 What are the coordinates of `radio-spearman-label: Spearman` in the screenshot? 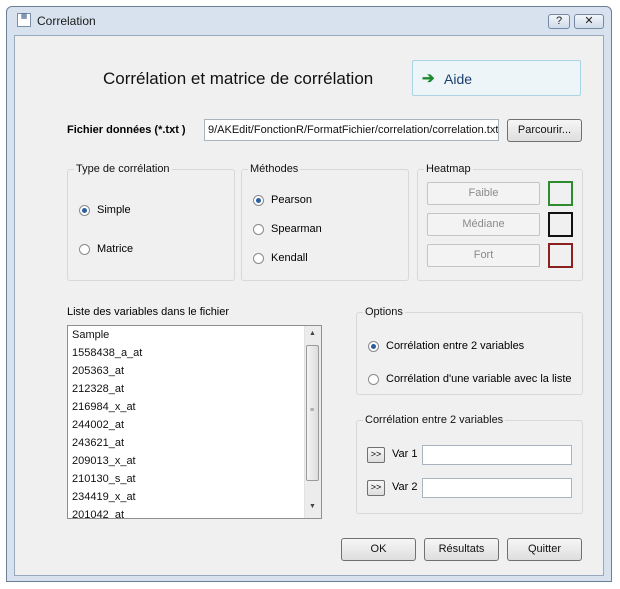 It's located at (296, 229).